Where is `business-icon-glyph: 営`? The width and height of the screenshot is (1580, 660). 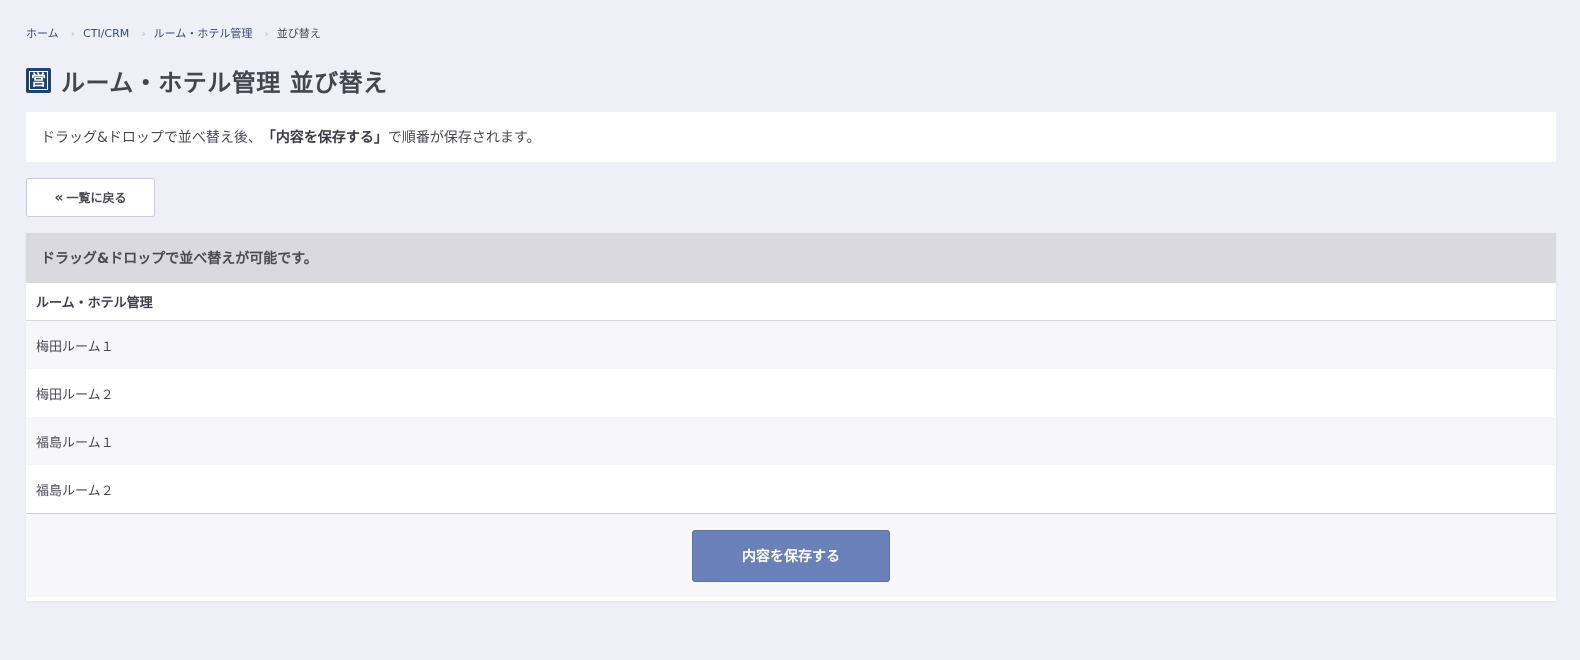
business-icon-glyph: 営 is located at coordinates (38, 80).